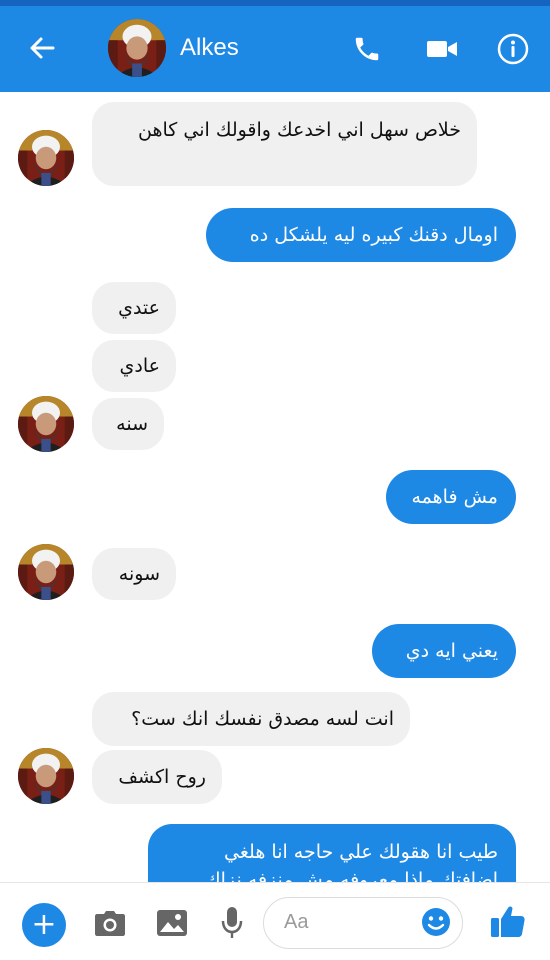 This screenshot has height=960, width=550. Describe the element at coordinates (361, 235) in the screenshot. I see `outgoing-message: اومال دقنك كبيره ليه يلشكل ده` at that location.